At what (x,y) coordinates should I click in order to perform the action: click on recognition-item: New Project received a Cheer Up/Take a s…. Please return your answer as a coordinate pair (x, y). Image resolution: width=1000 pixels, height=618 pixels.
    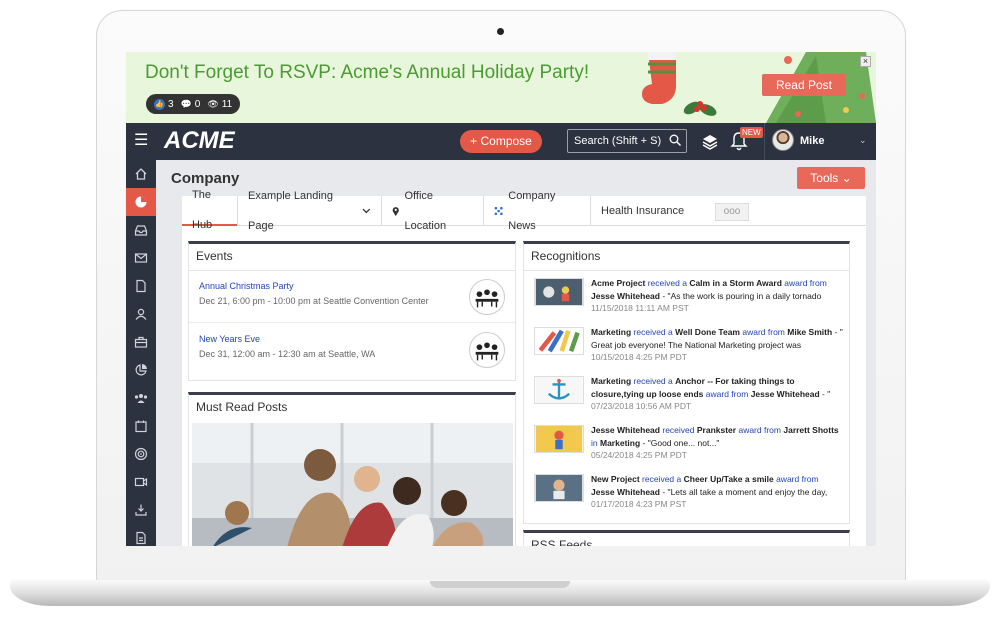
    Looking at the image, I should click on (686, 494).